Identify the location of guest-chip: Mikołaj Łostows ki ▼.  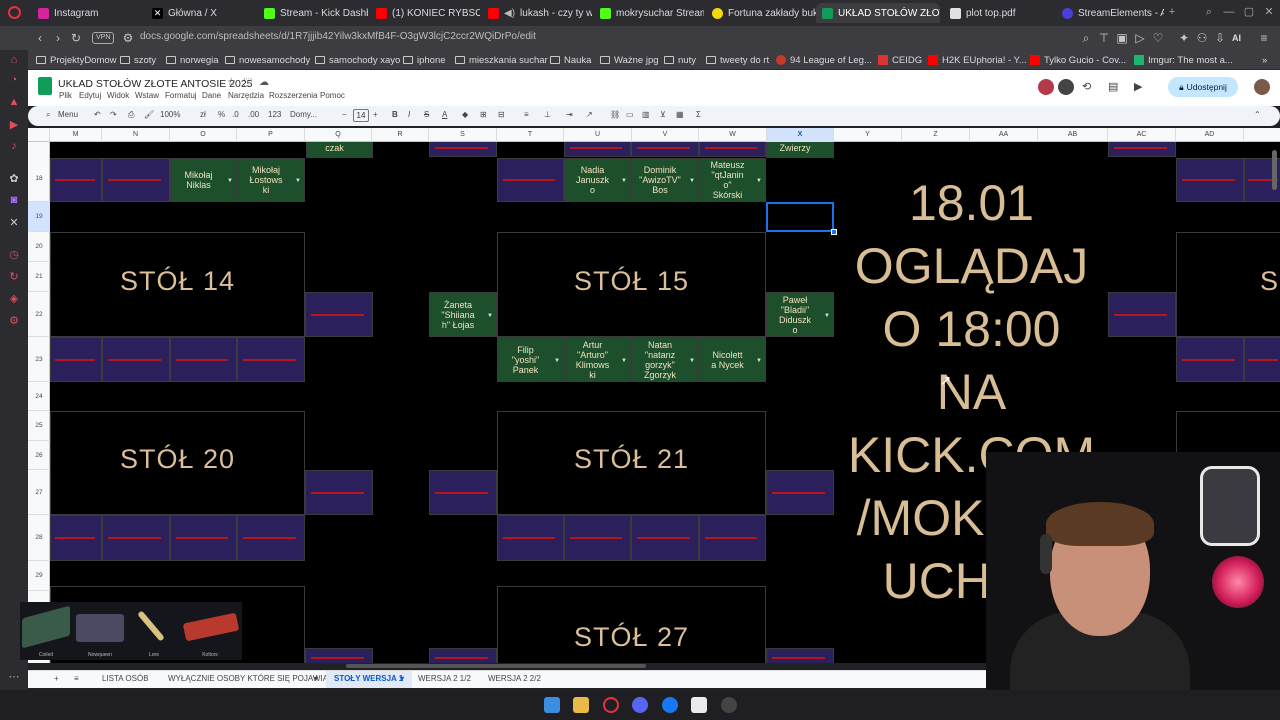
(271, 180).